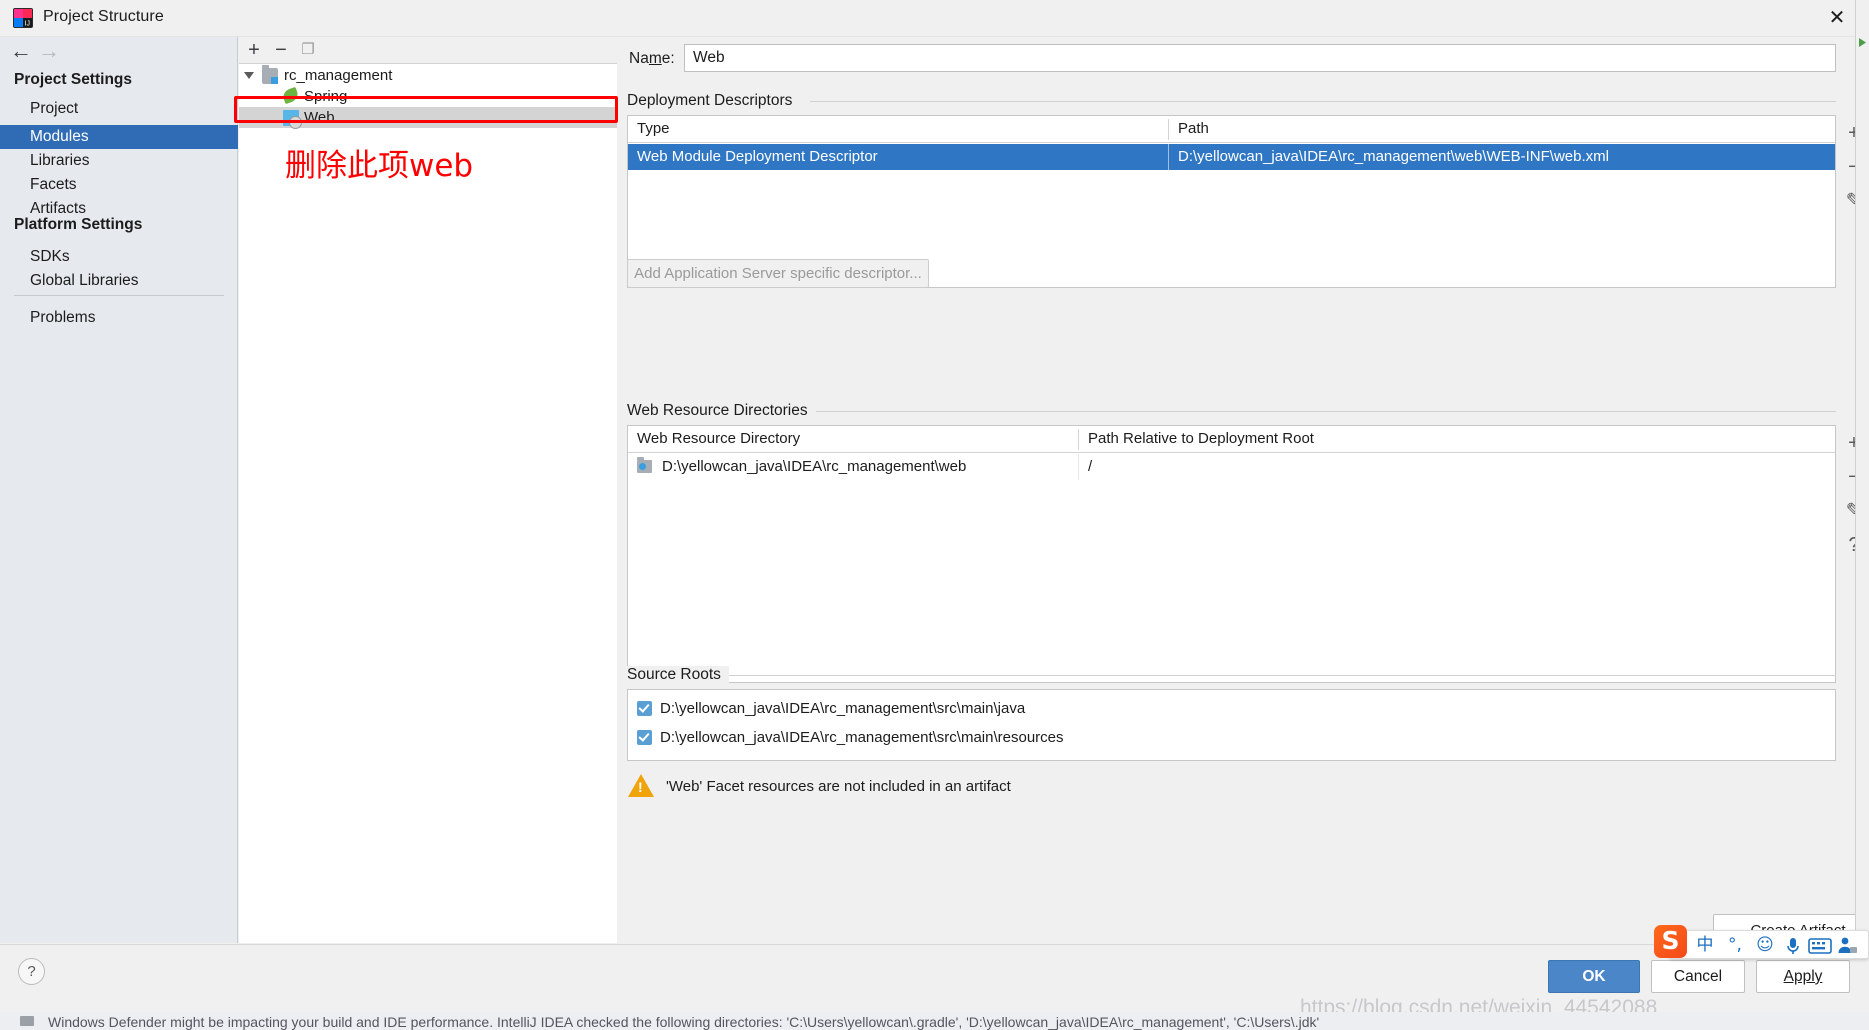 This screenshot has width=1869, height=1030. What do you see at coordinates (49, 51) in the screenshot?
I see `forward-arrow-icon: →` at bounding box center [49, 51].